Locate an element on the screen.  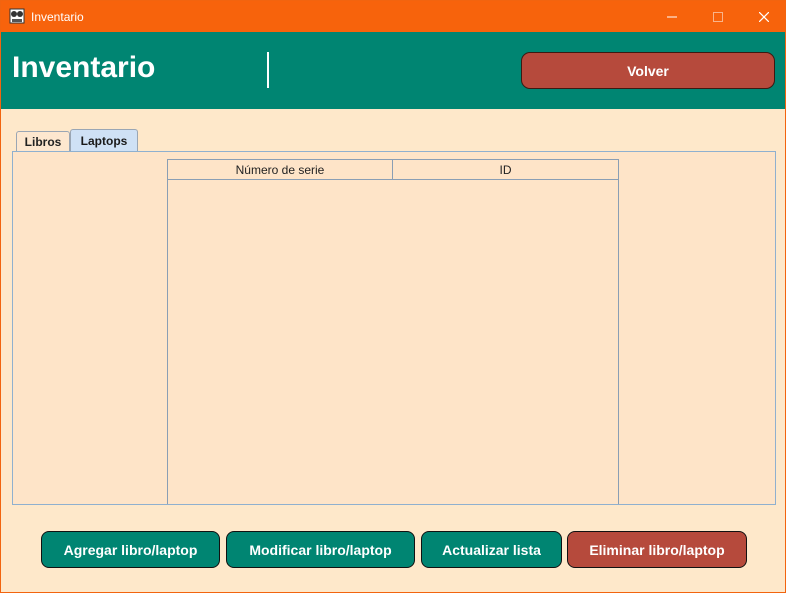
minimize-button is located at coordinates (672, 16).